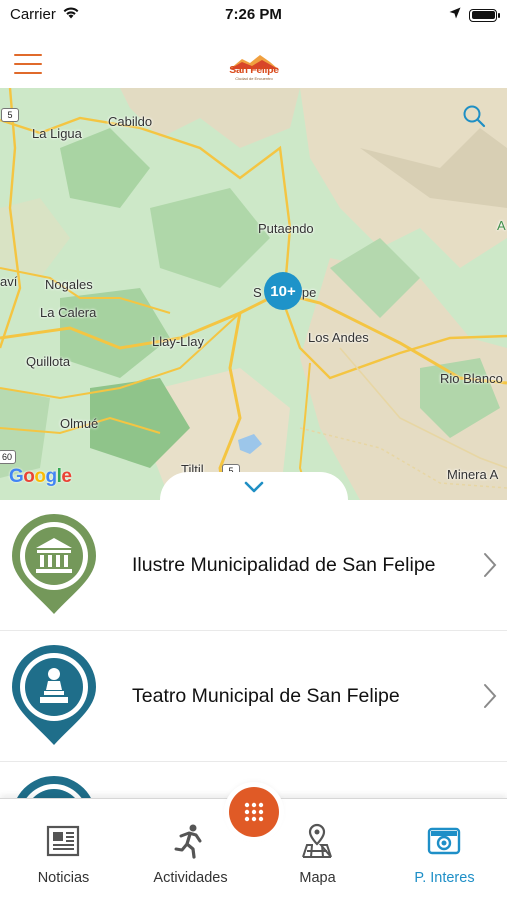  Describe the element at coordinates (474, 116) in the screenshot. I see `search-icon` at that location.